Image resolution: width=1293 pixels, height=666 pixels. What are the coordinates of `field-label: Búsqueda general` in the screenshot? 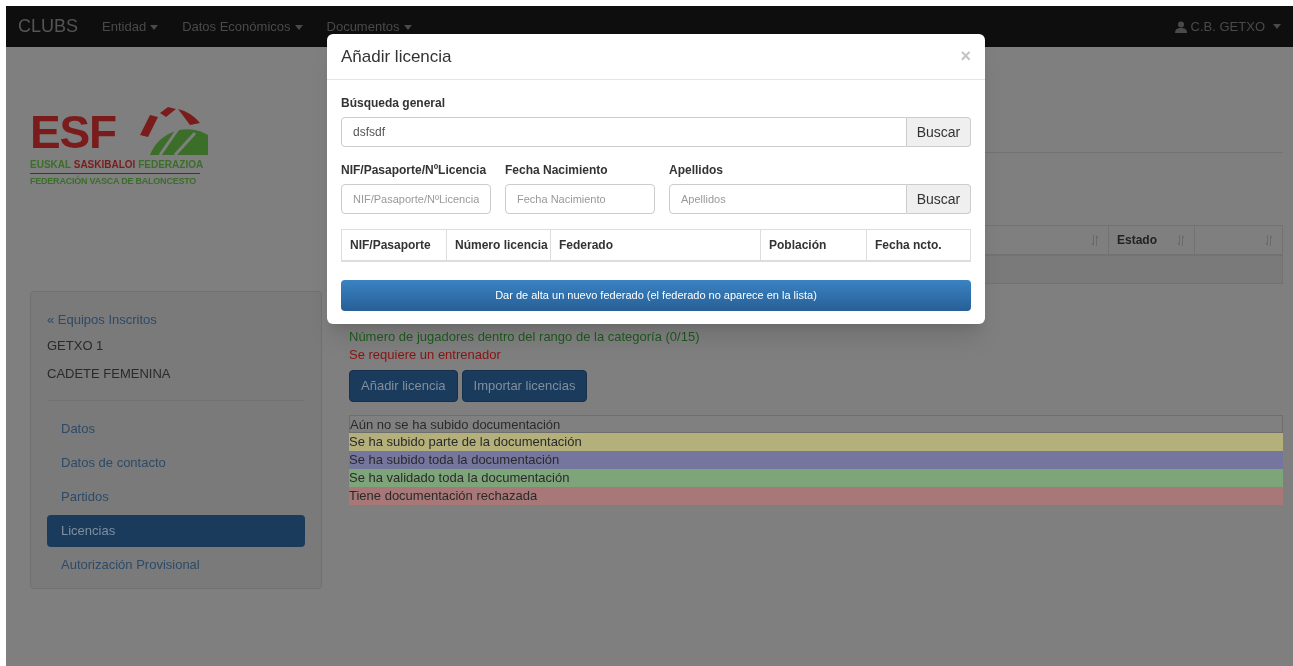 It's located at (394, 103).